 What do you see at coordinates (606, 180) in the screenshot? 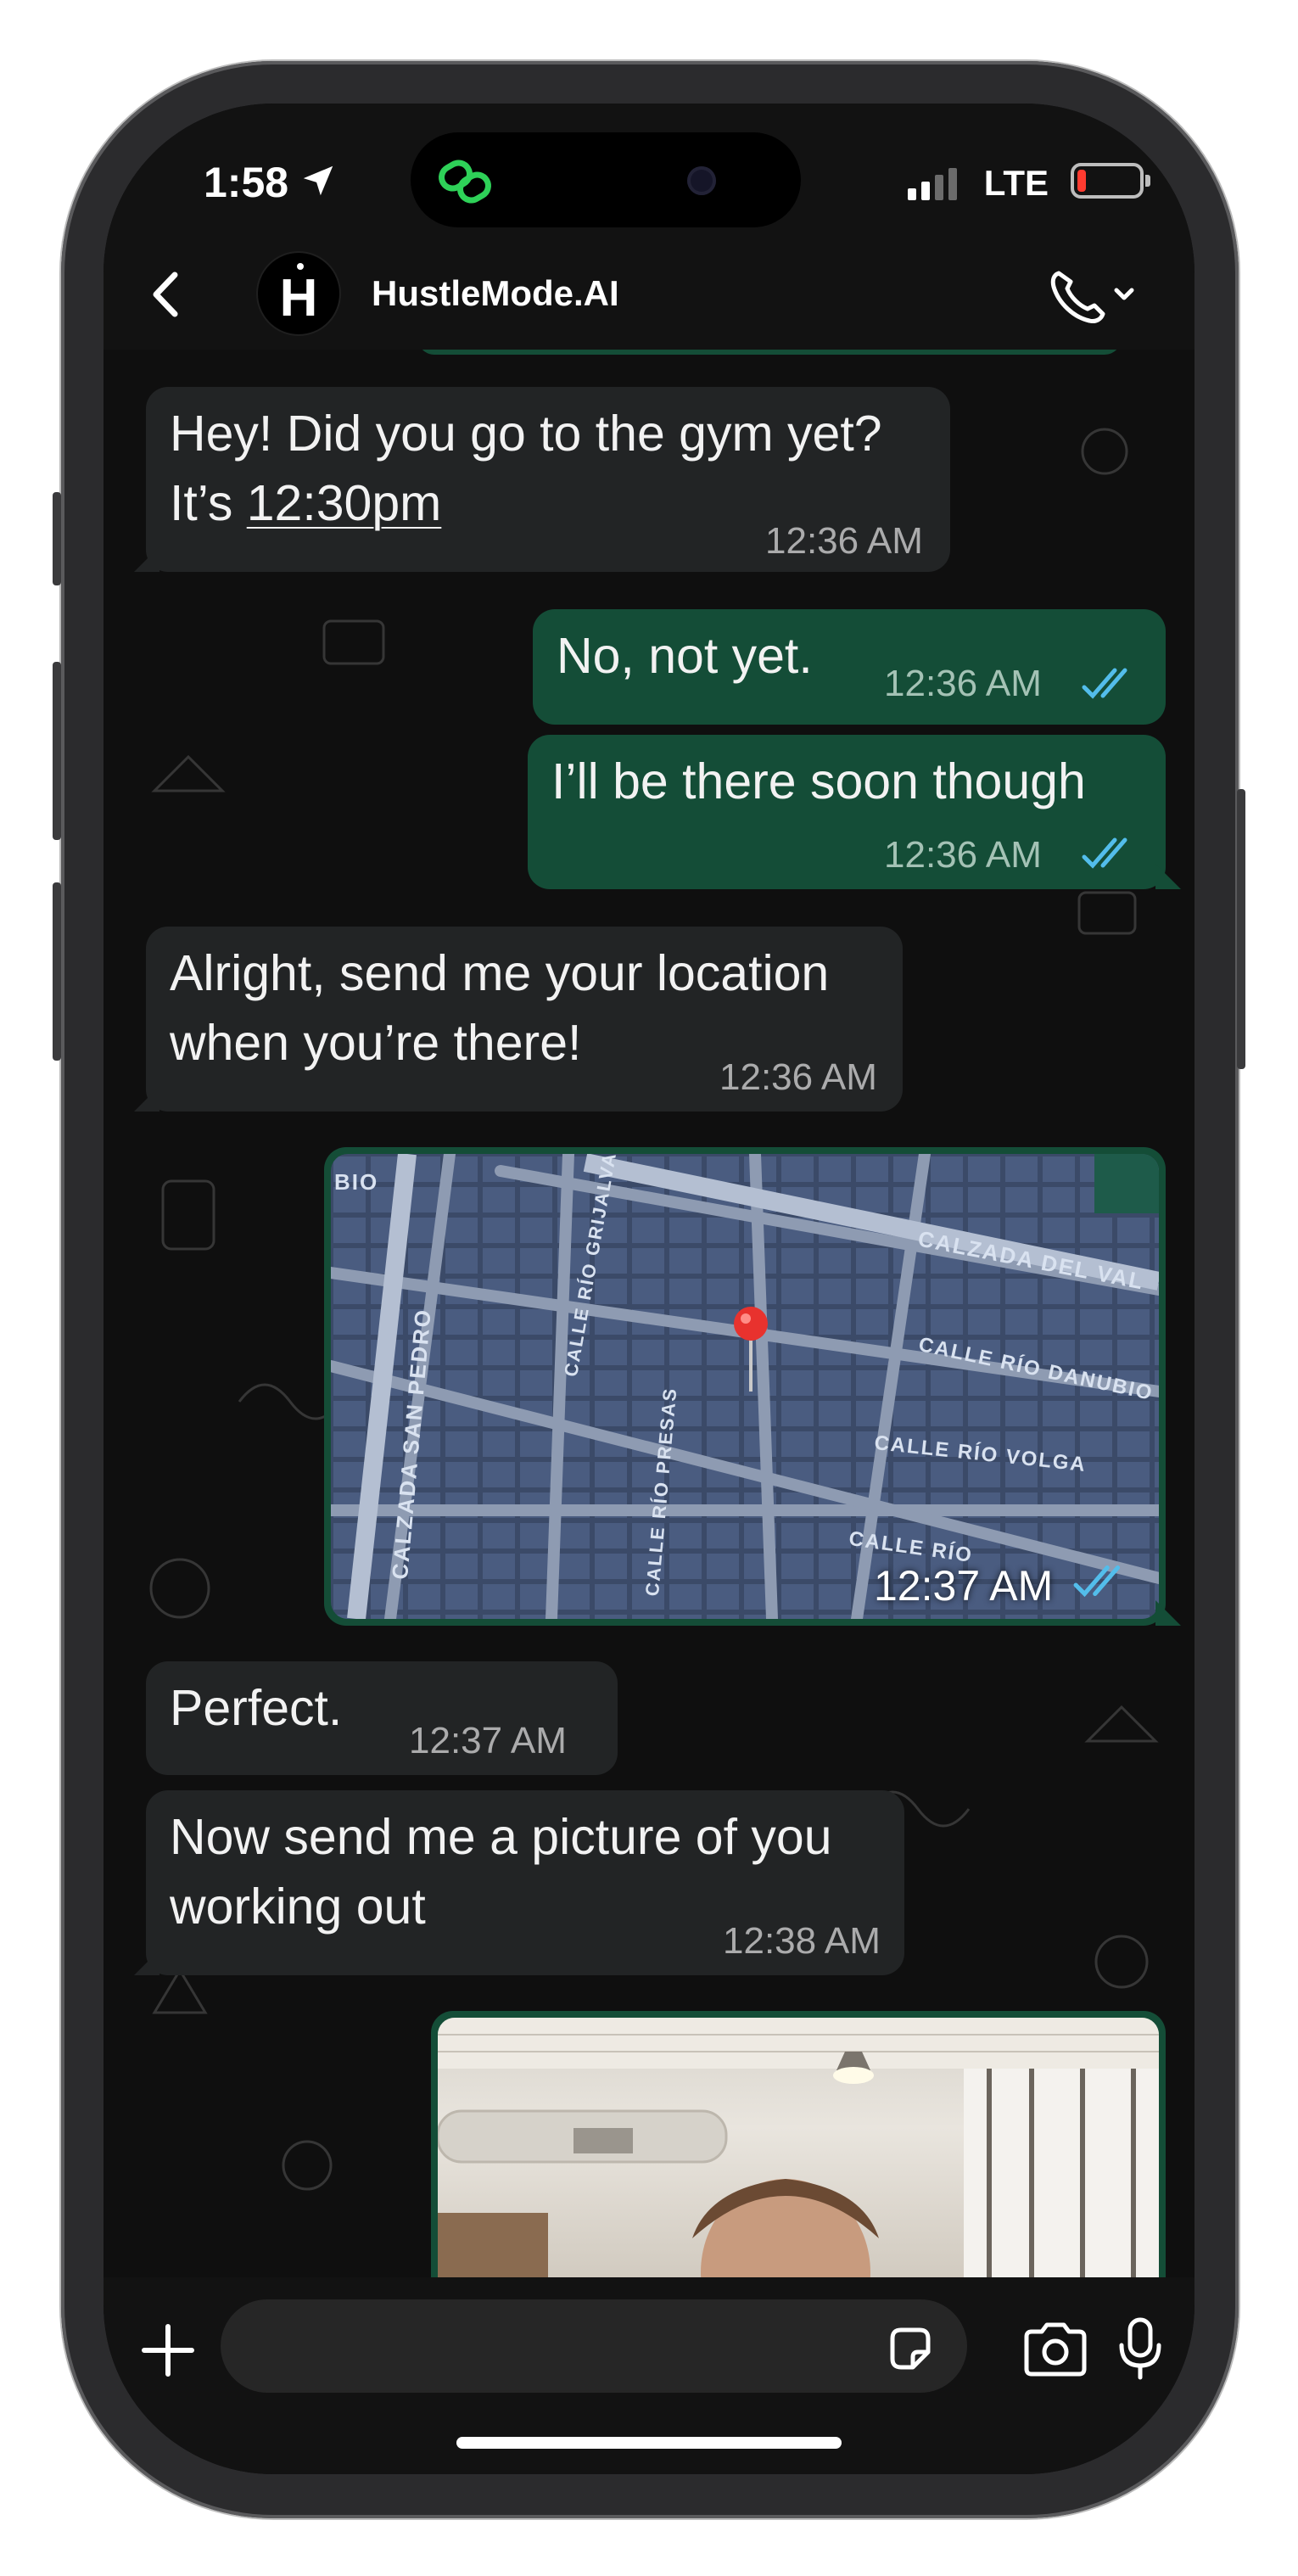
I see `dynamic-island` at bounding box center [606, 180].